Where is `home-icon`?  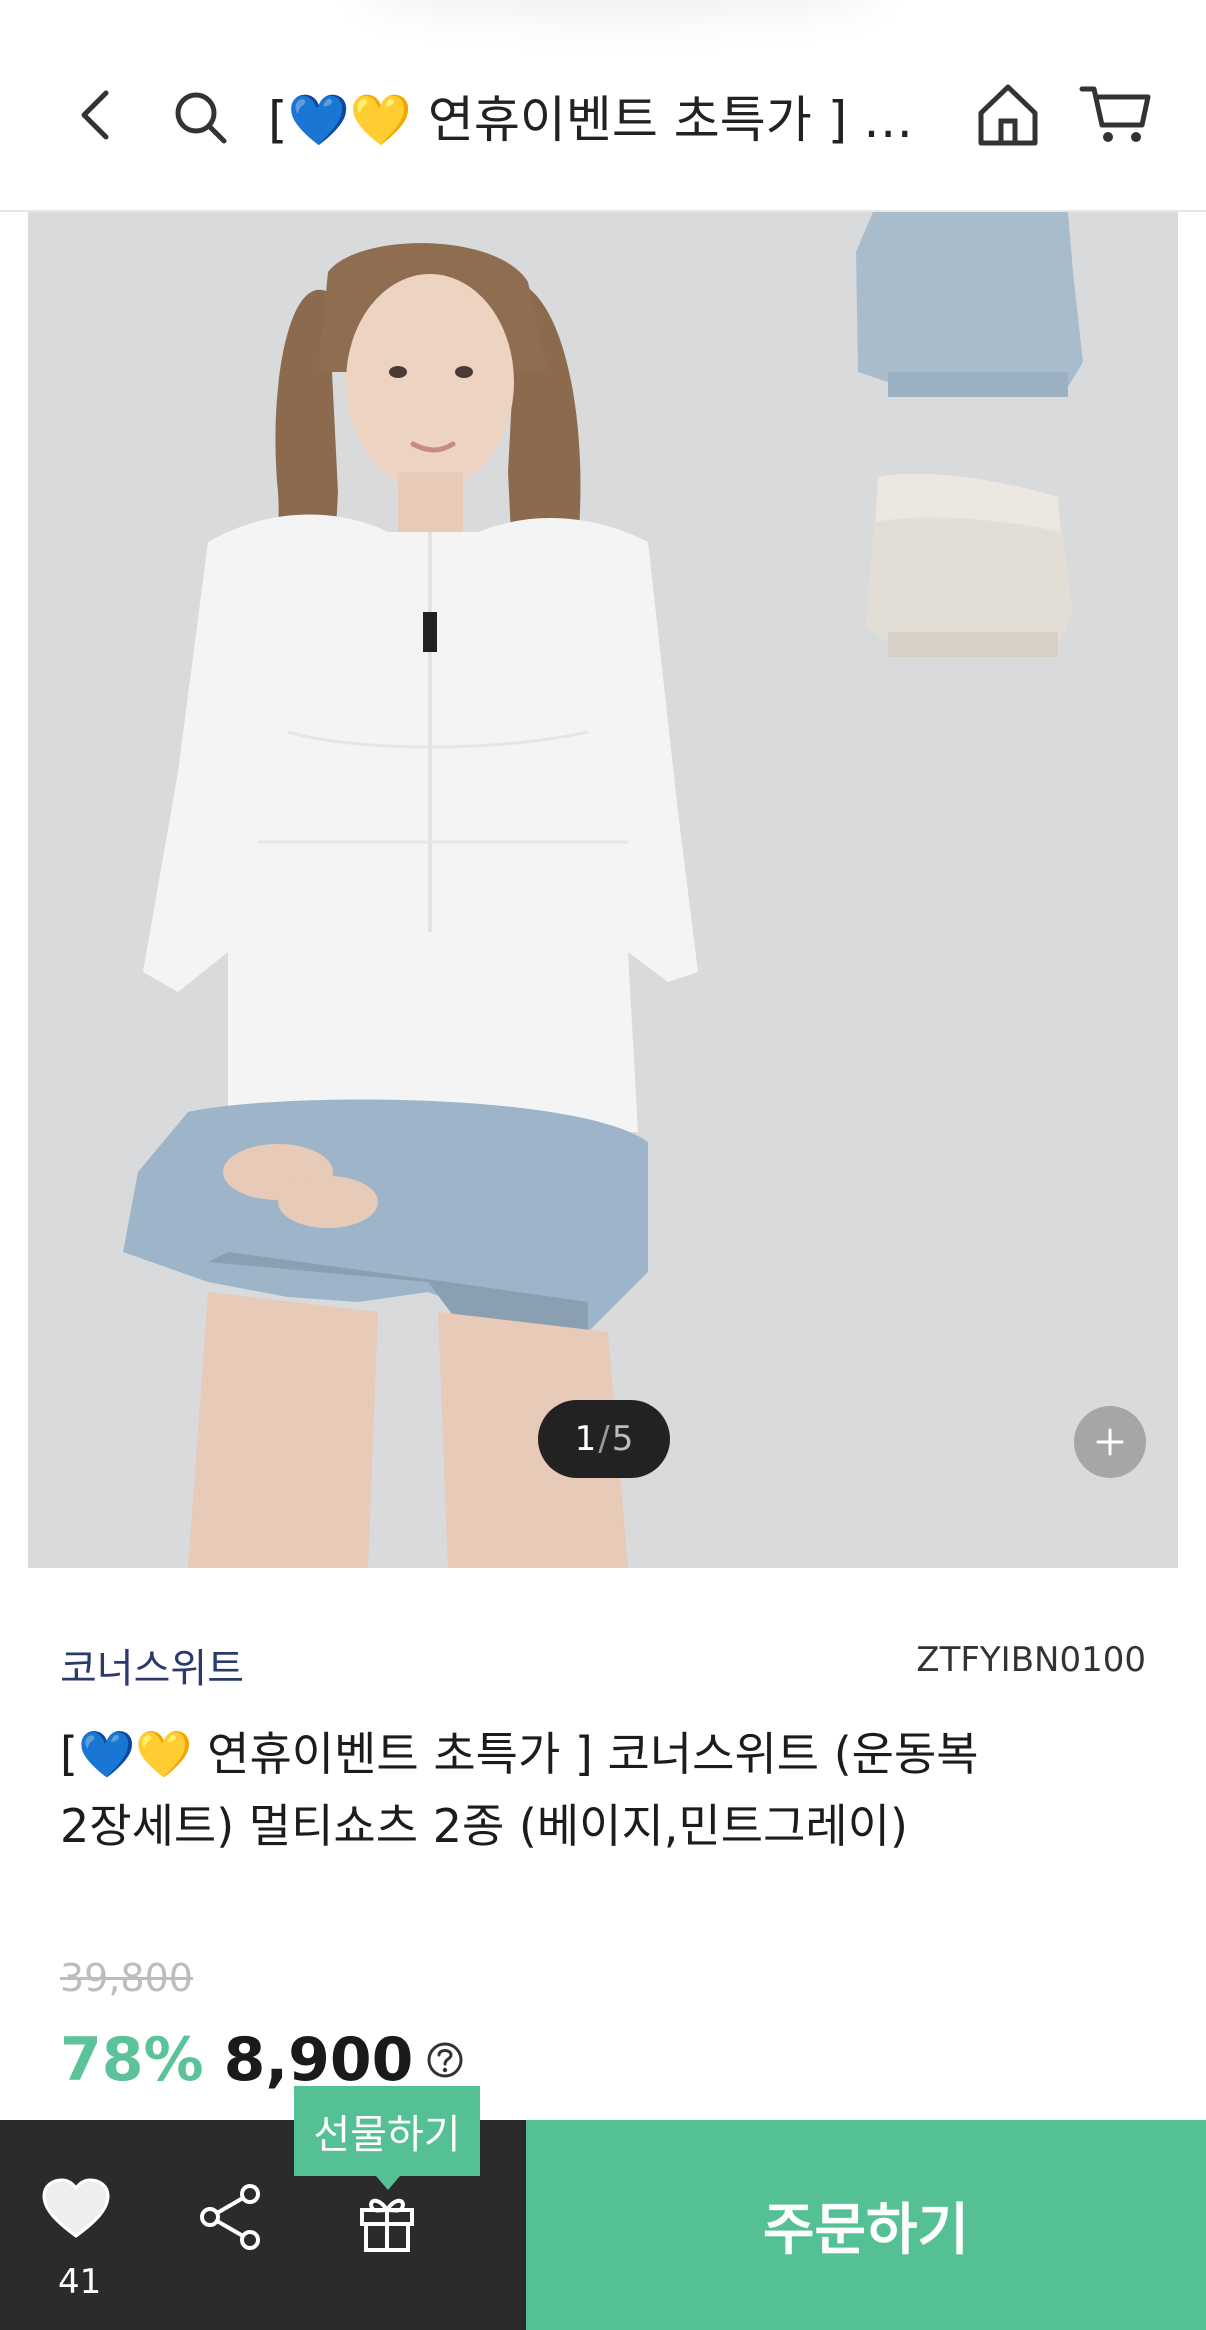
home-icon is located at coordinates (1008, 115).